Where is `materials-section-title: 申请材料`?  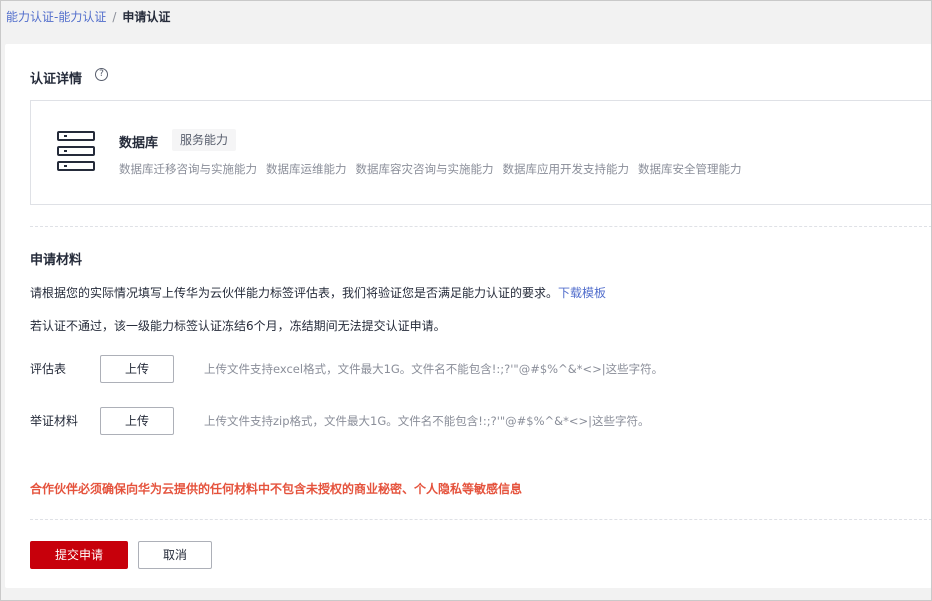 materials-section-title: 申请材料 is located at coordinates (56, 260).